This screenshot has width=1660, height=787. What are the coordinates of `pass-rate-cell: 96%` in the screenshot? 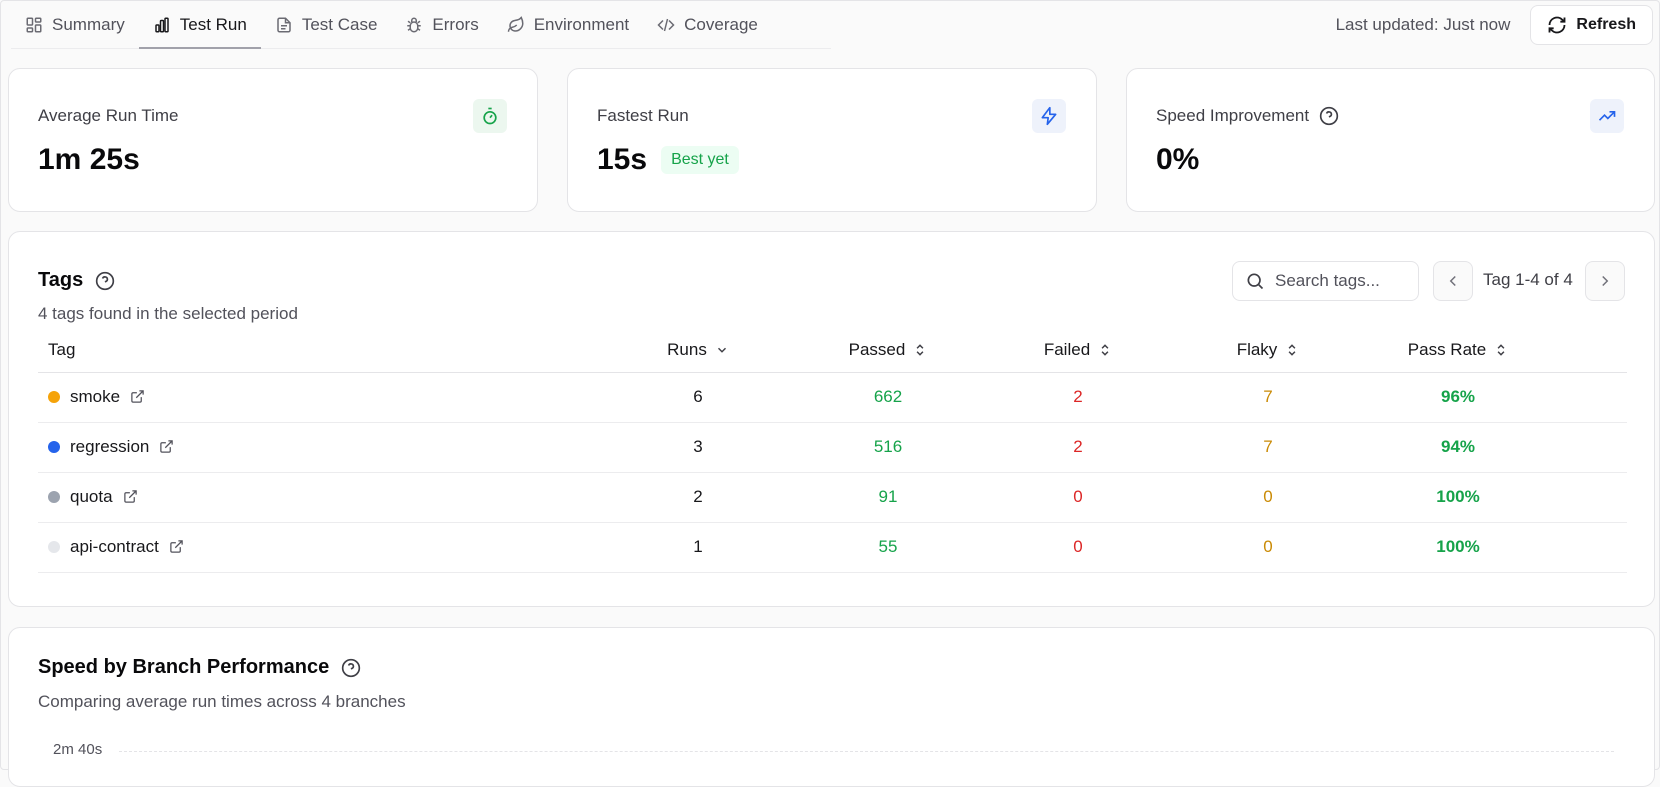 It's located at (1458, 397).